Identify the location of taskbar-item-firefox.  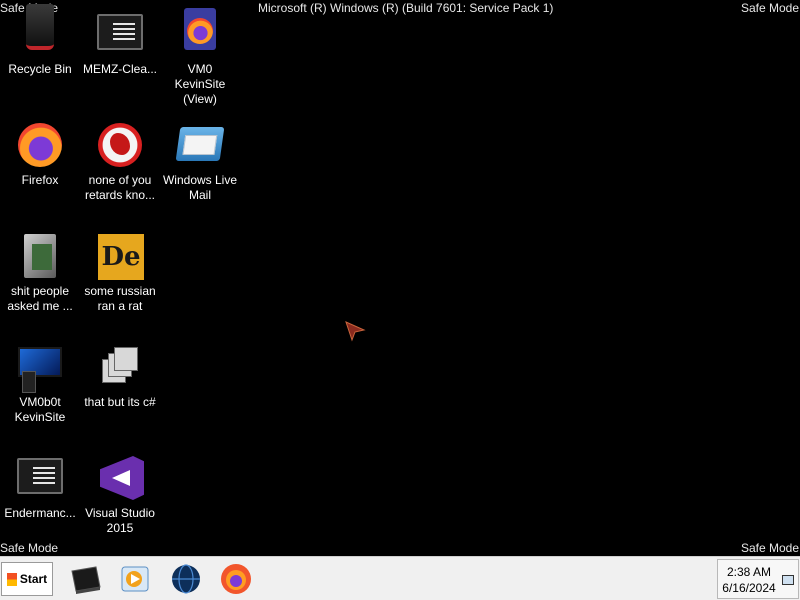
(236, 579).